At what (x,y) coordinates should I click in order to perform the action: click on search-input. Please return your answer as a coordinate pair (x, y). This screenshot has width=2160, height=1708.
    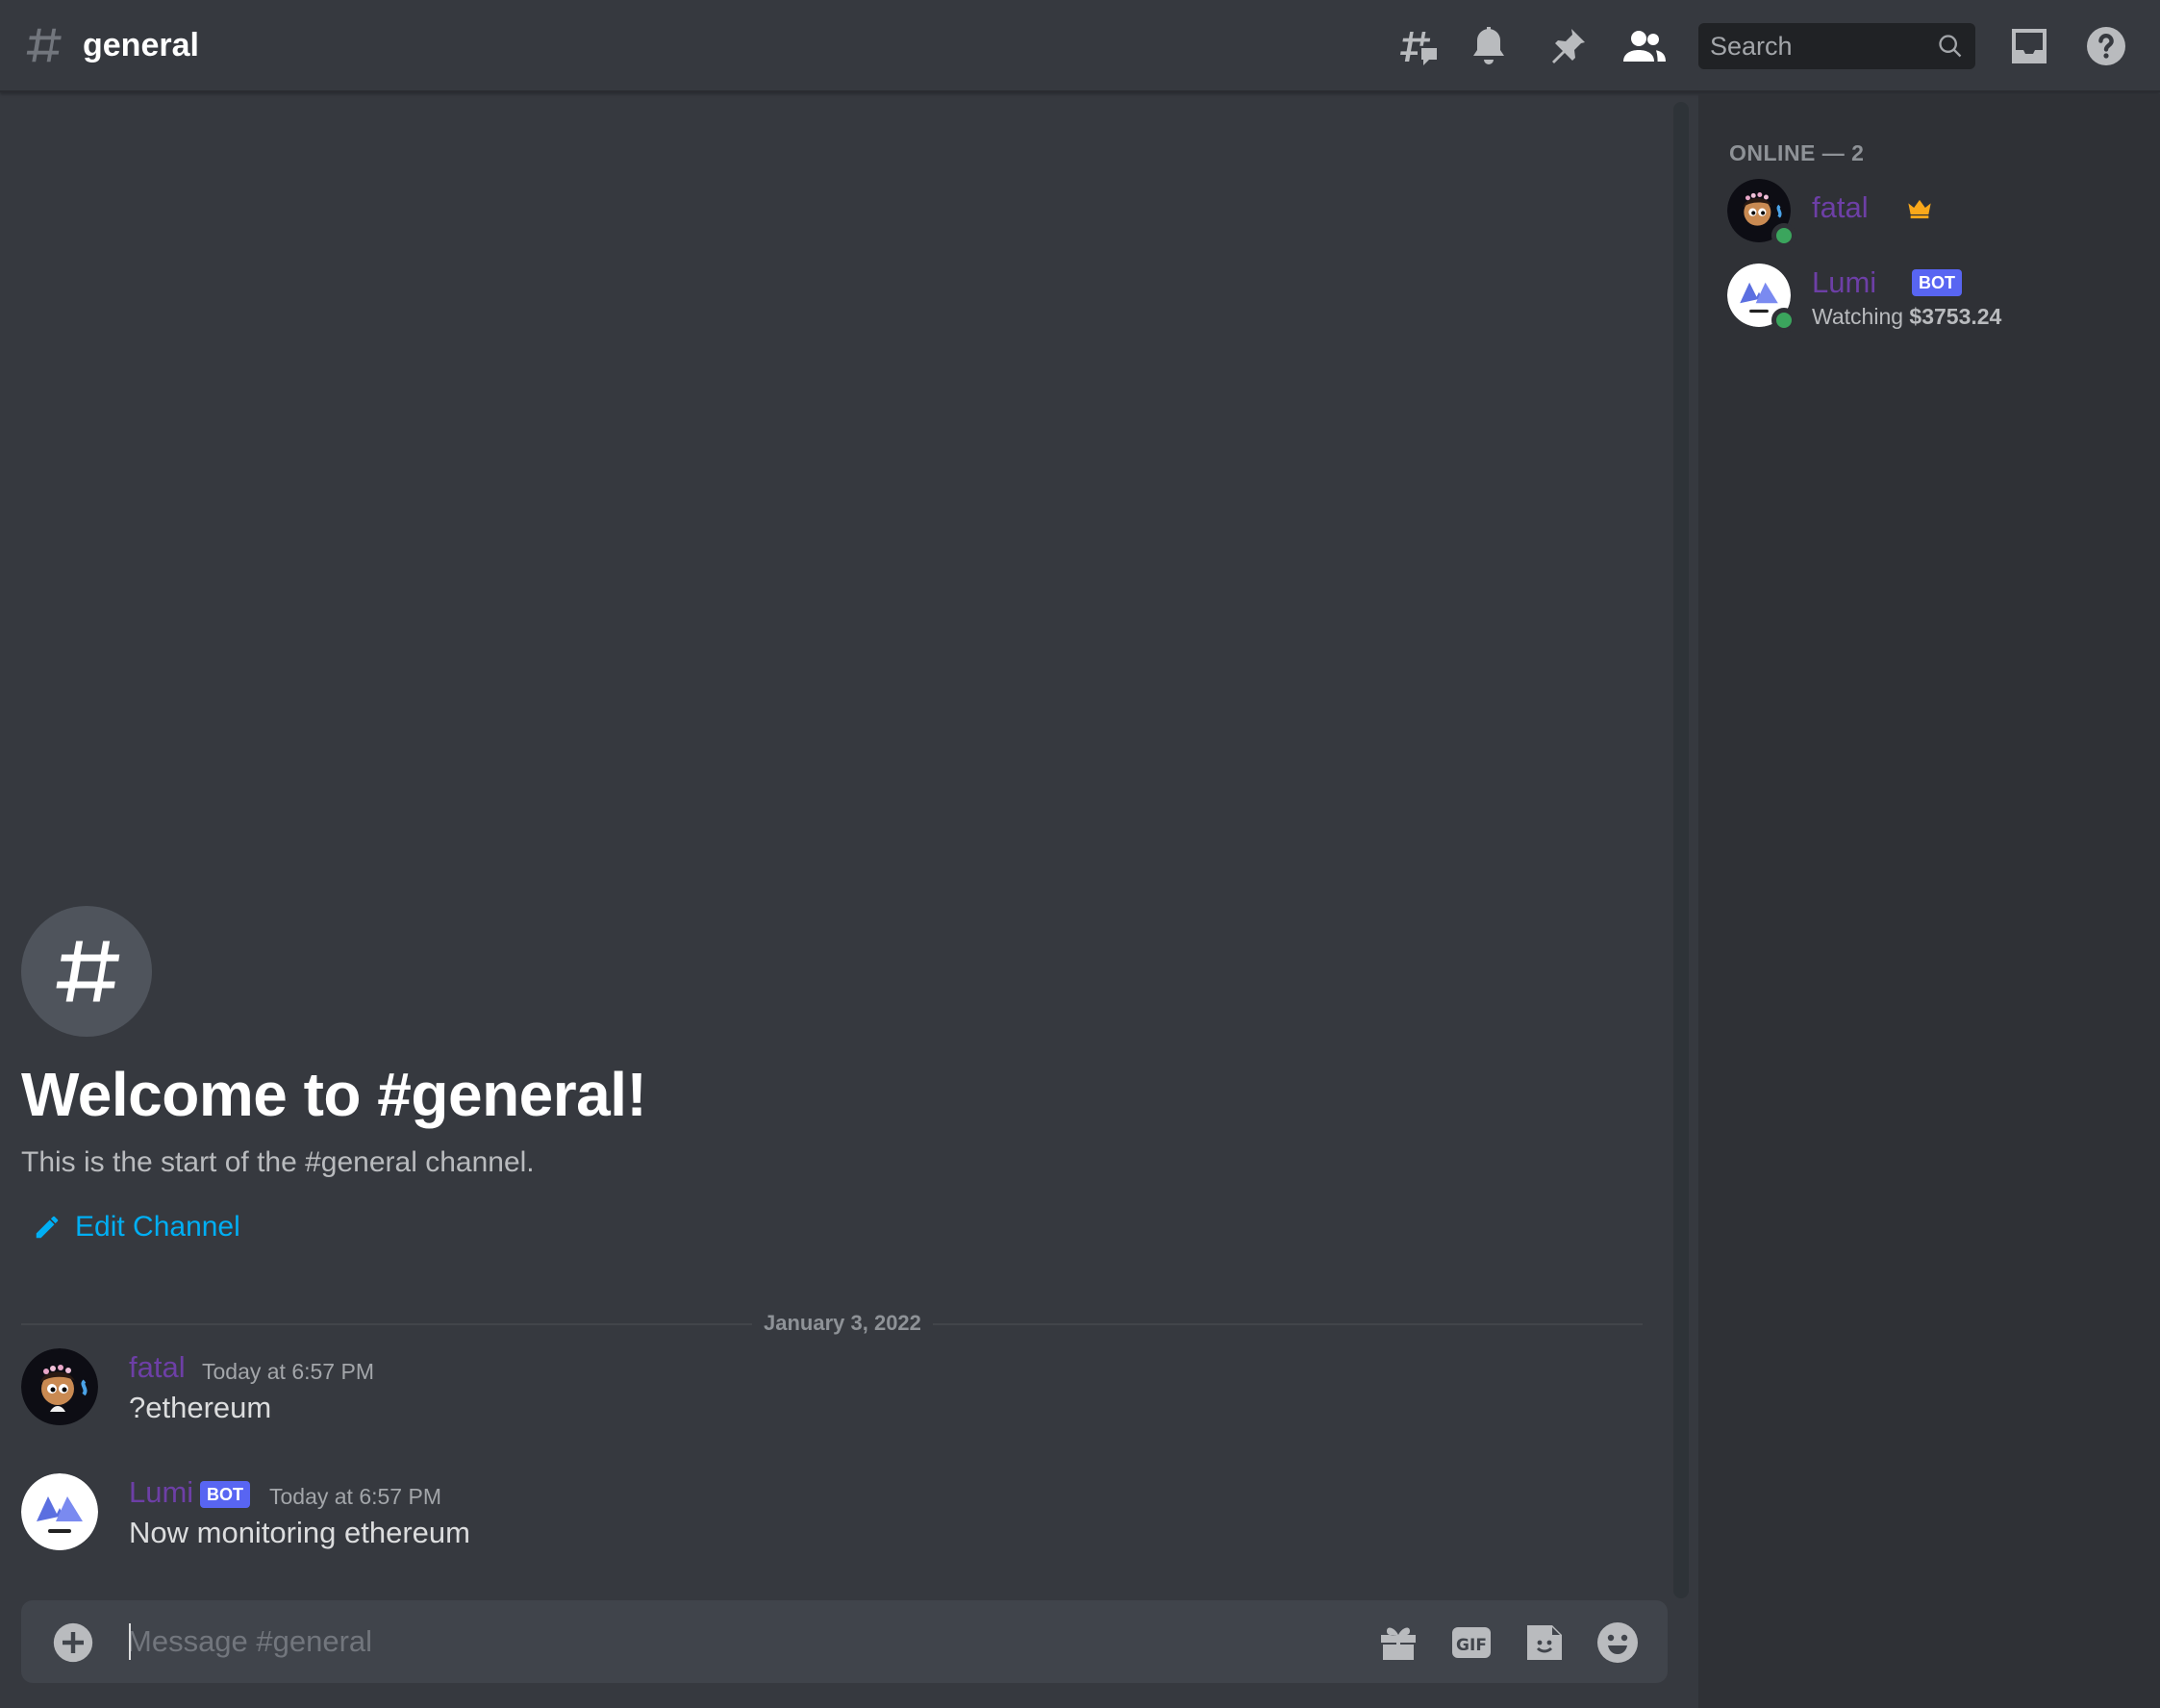
    Looking at the image, I should click on (1813, 46).